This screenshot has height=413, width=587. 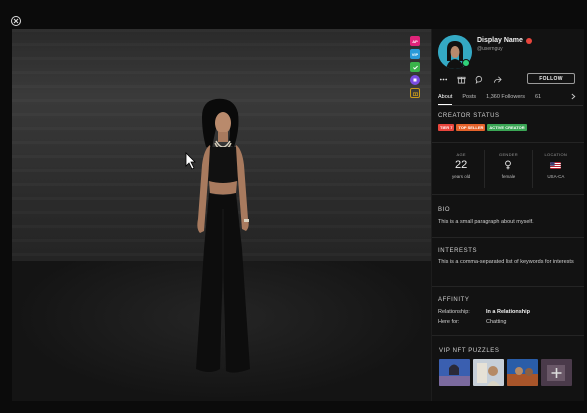 I want to click on vip-badge: VIP, so click(x=415, y=54).